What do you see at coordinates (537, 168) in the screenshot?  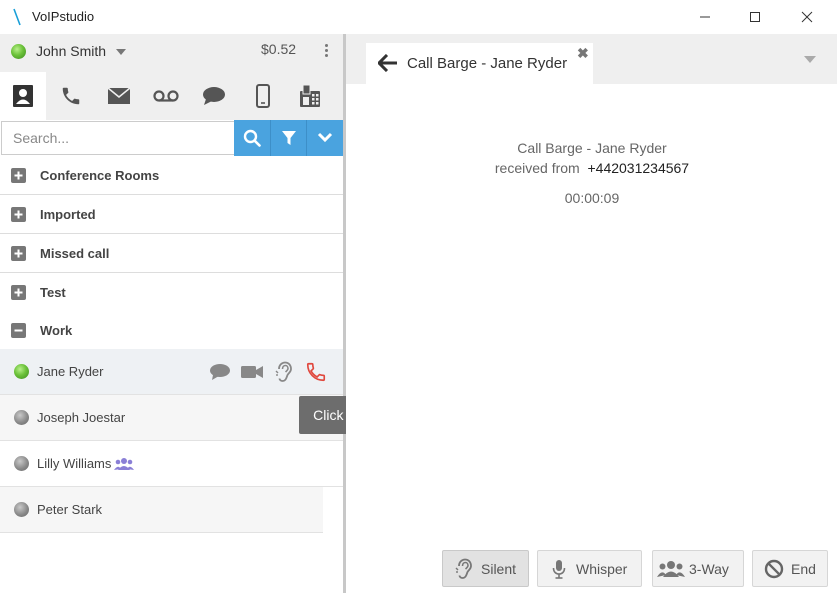 I see `received-from-label: received from` at bounding box center [537, 168].